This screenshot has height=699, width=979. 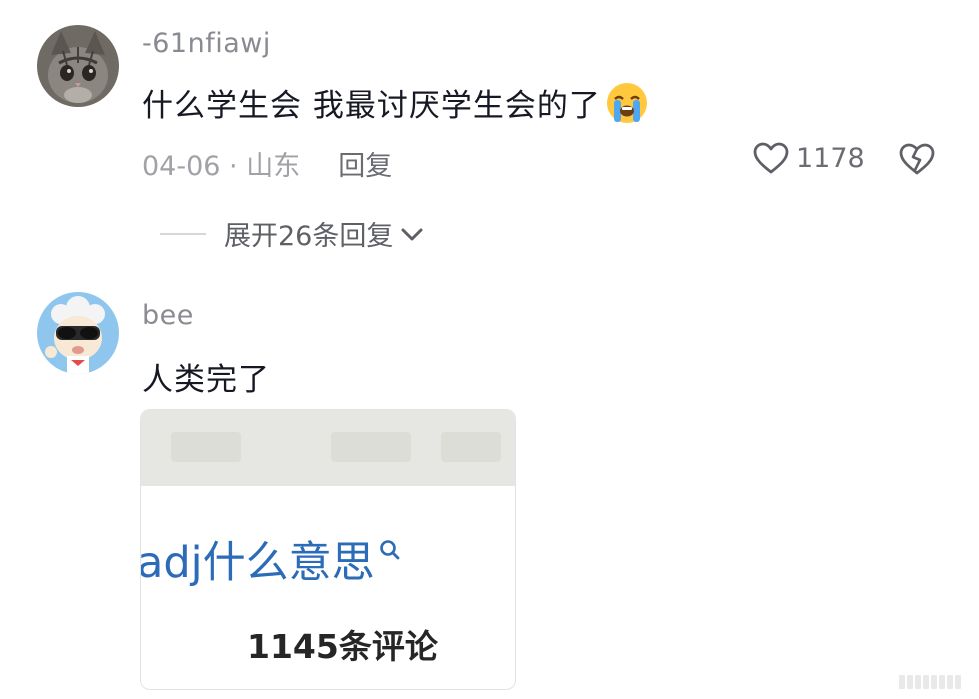 I want to click on comment-meta: 04-06 · 山东 回复, so click(x=267, y=163).